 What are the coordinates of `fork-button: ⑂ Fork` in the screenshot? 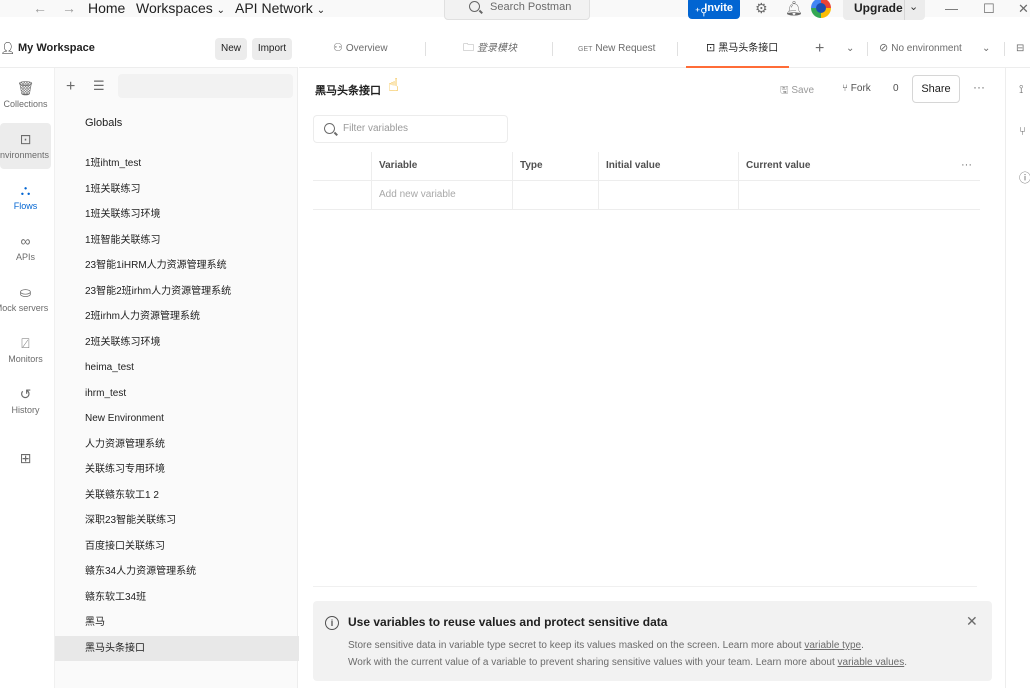 It's located at (856, 88).